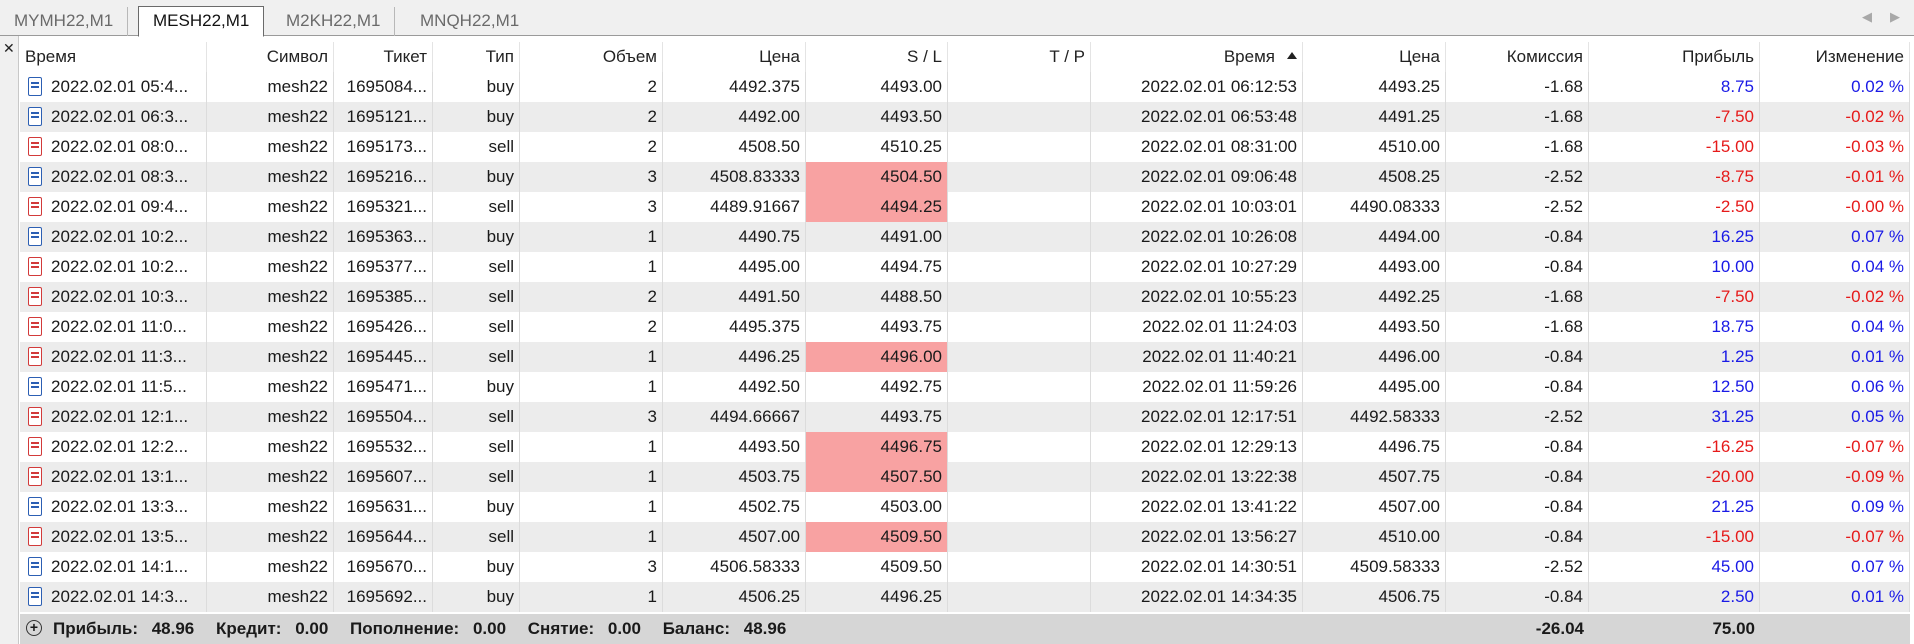  What do you see at coordinates (724, 628) in the screenshot?
I see `summary-balance: Баланс: 48.96` at bounding box center [724, 628].